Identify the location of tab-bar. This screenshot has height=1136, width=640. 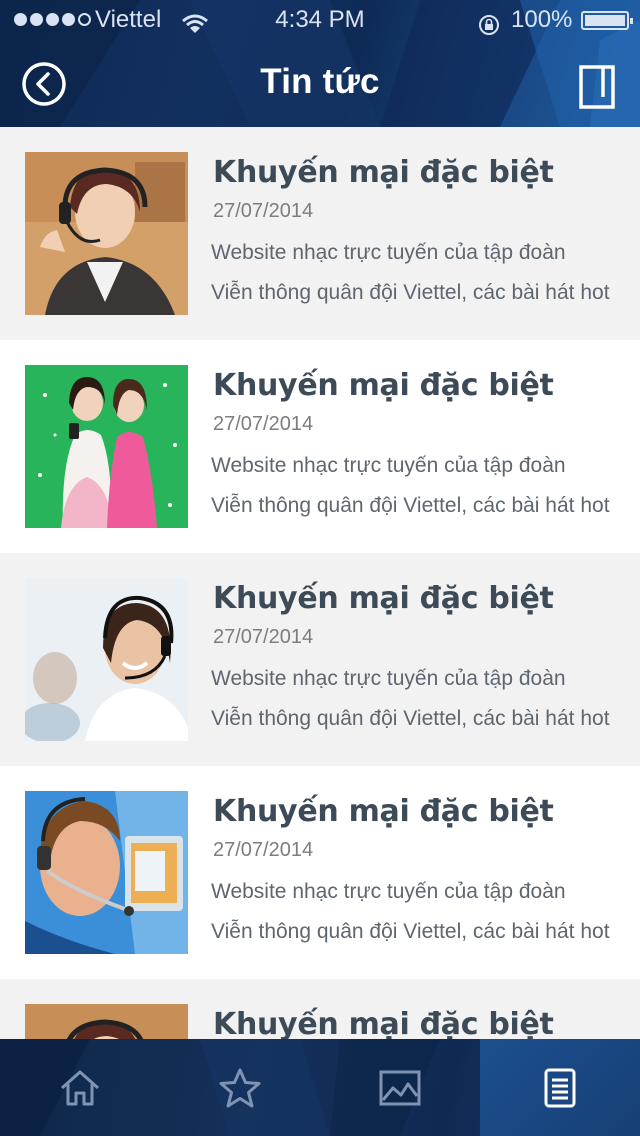
(320, 1087).